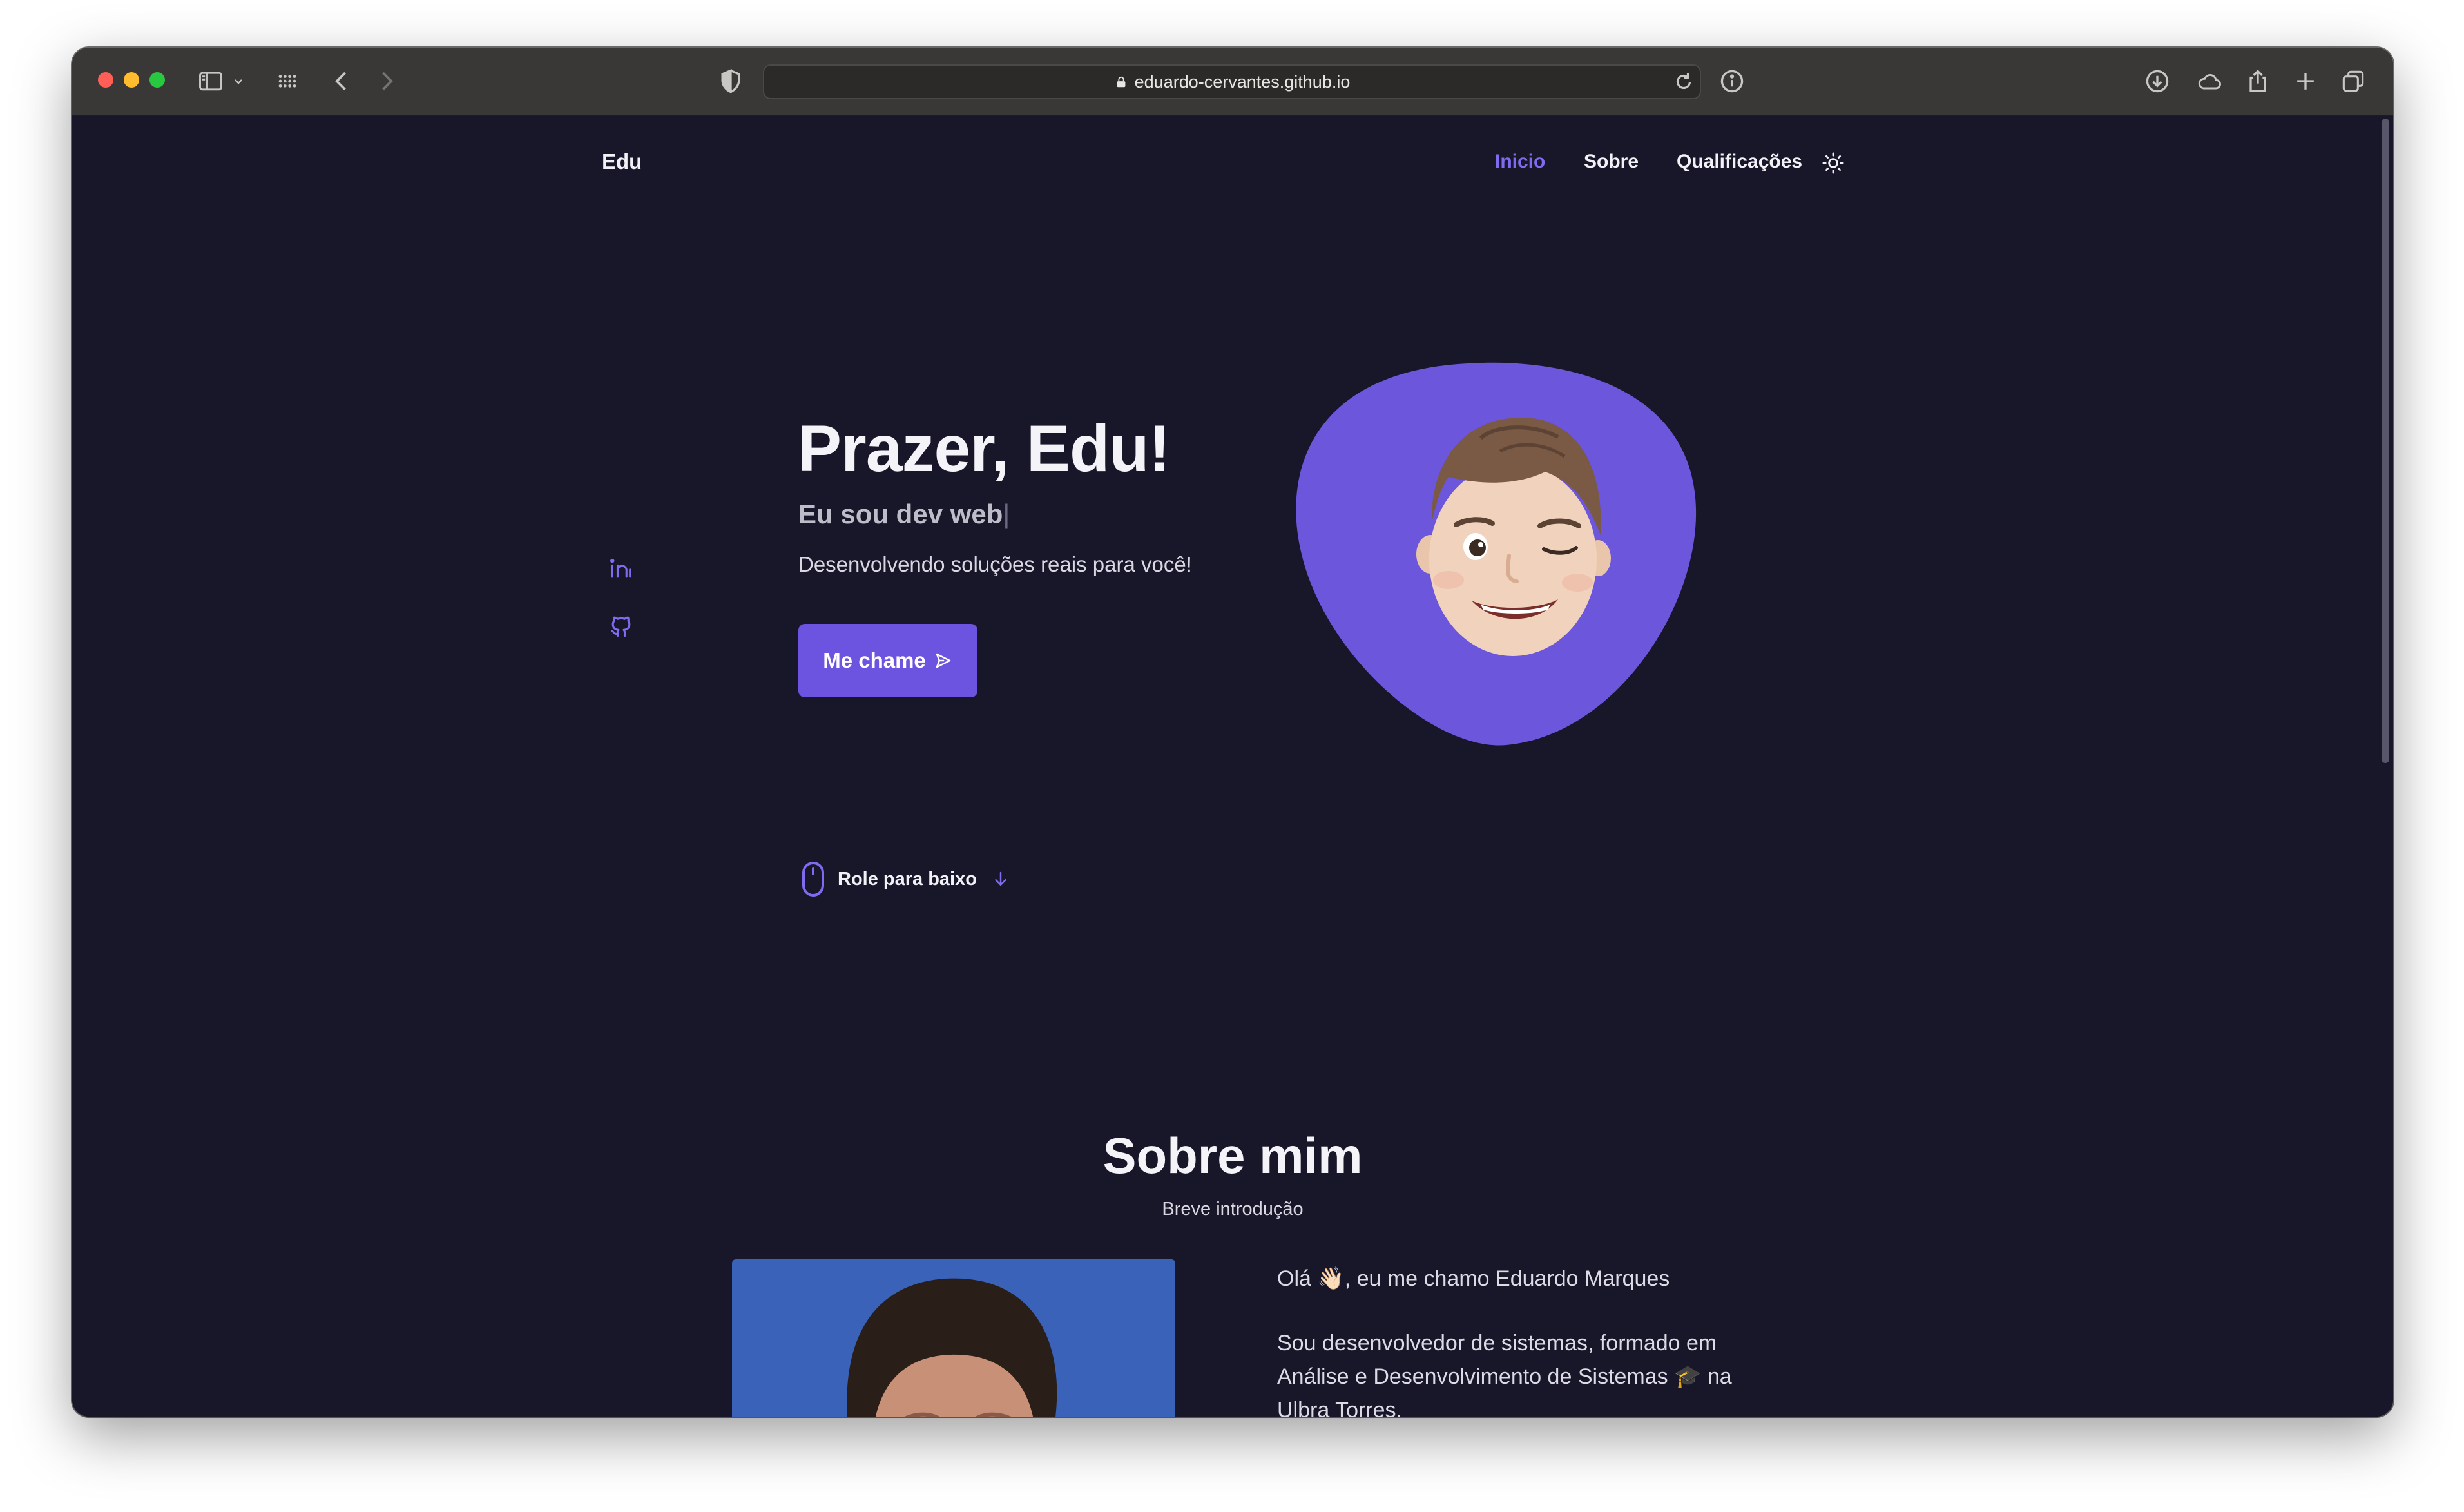  What do you see at coordinates (901, 514) in the screenshot?
I see `typed-text: Eu sou dev web` at bounding box center [901, 514].